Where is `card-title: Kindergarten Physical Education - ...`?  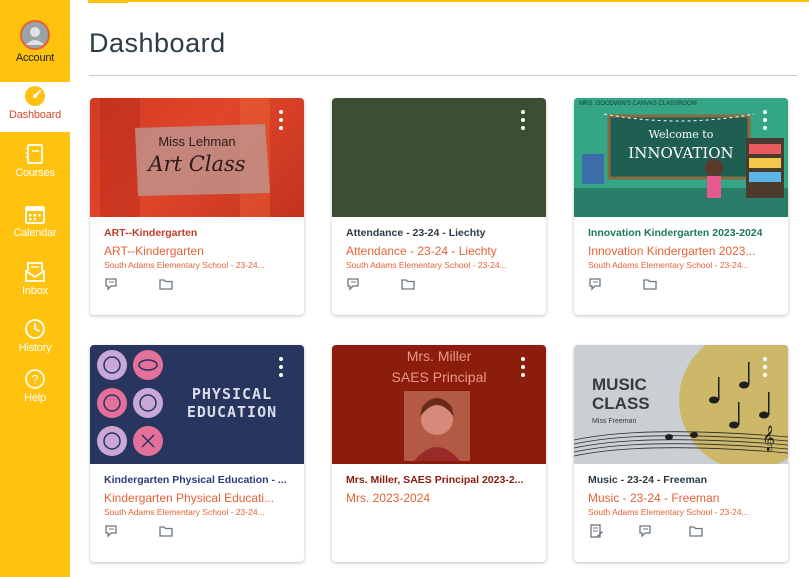
card-title: Kindergarten Physical Education - ... is located at coordinates (197, 480).